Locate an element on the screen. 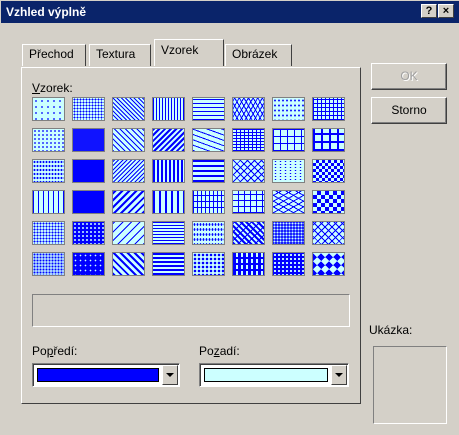 The width and height of the screenshot is (459, 435). question-mark-icon: ? is located at coordinates (429, 11).